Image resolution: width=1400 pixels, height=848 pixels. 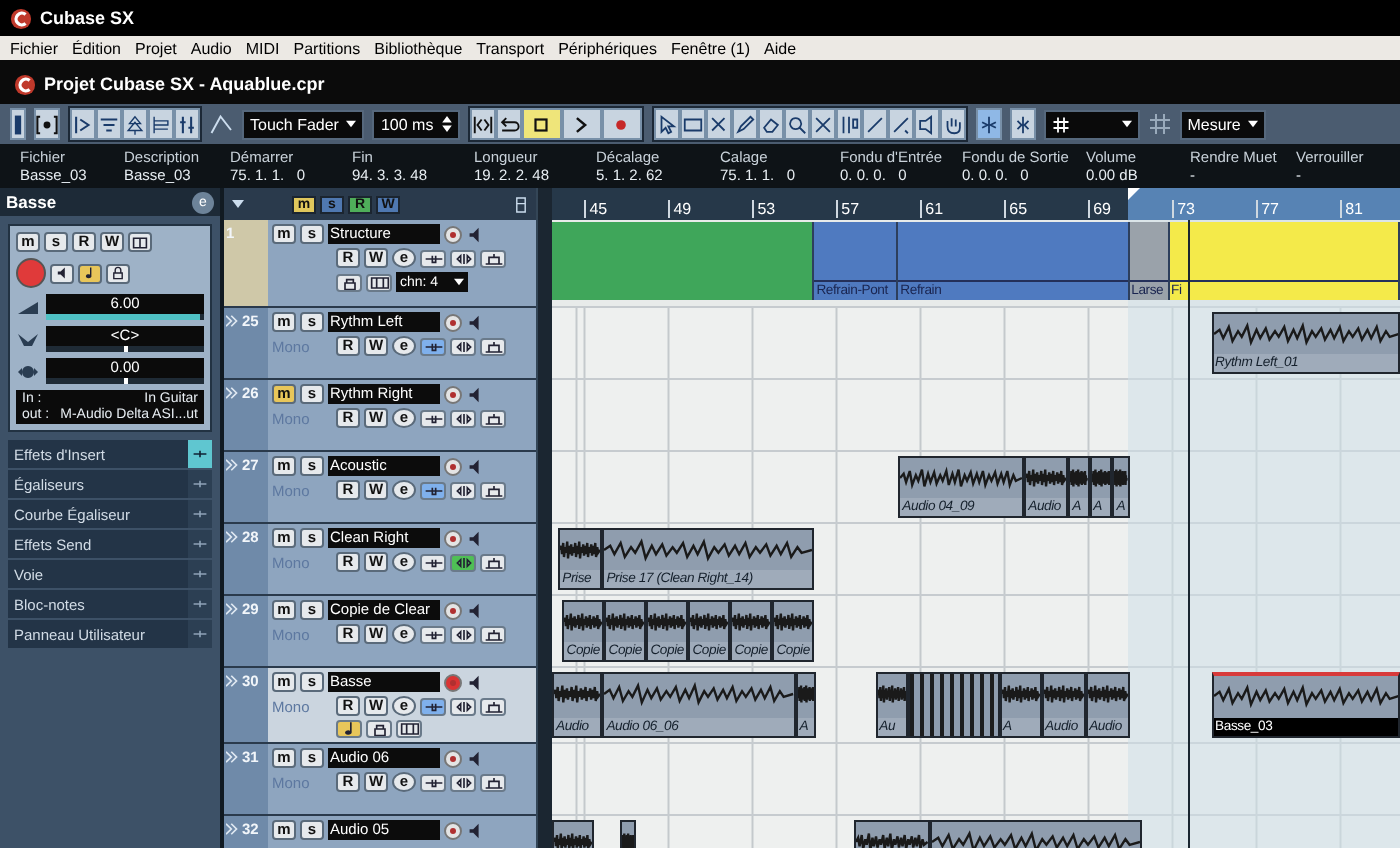 What do you see at coordinates (482, 124) in the screenshot?
I see `locator-jump-icon` at bounding box center [482, 124].